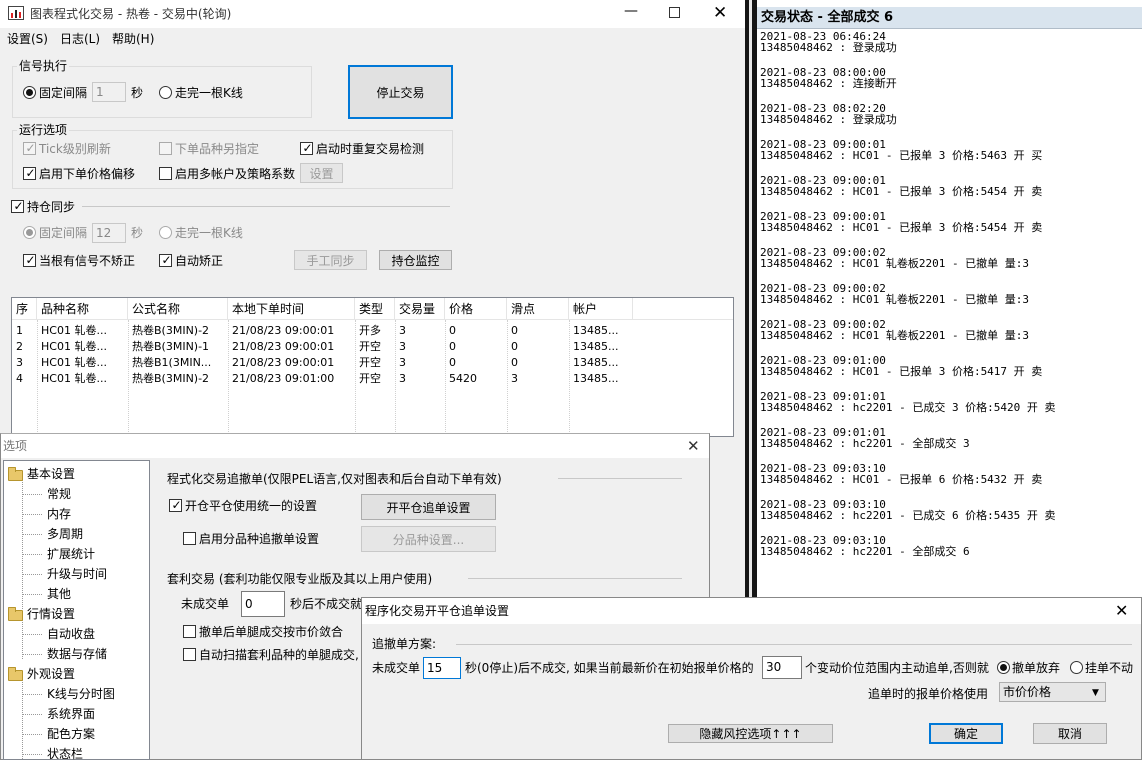 The width and height of the screenshot is (1142, 760). I want to click on signal-fixed-interval-radio, so click(29, 92).